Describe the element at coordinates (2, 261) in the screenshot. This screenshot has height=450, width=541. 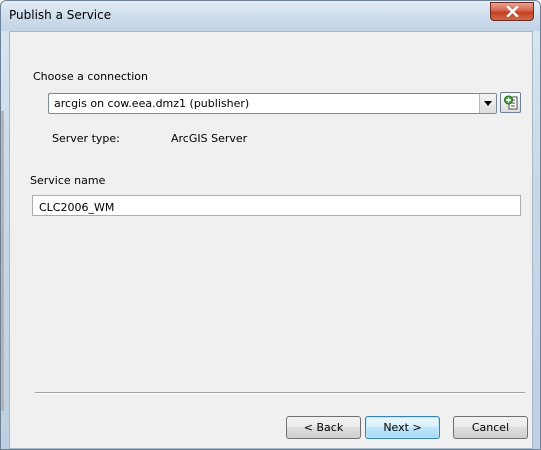
I see `window-edge-shadow` at that location.